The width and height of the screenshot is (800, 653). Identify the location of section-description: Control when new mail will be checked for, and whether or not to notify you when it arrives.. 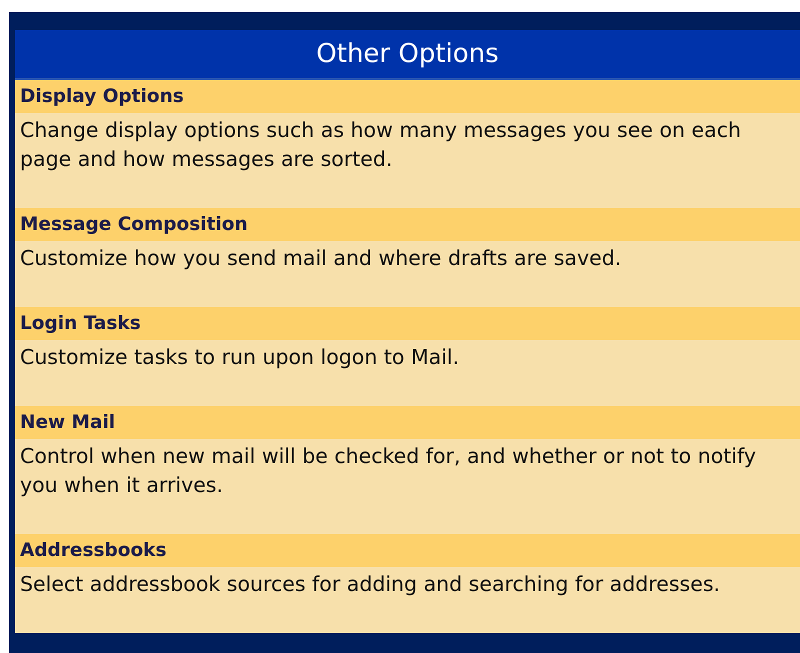
(388, 470).